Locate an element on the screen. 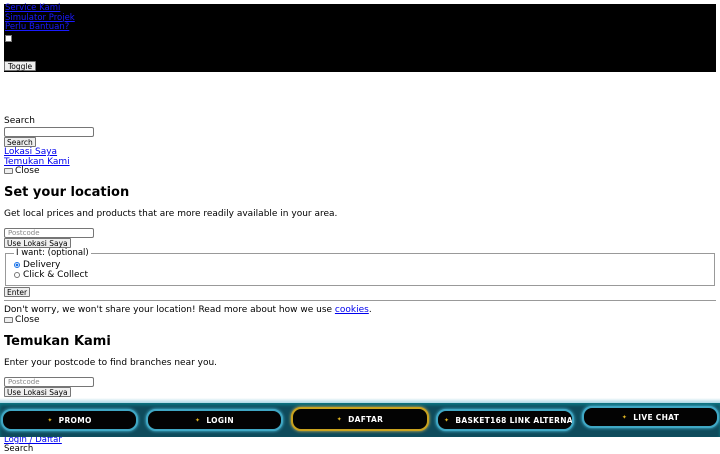 This screenshot has height=454, width=720. divider is located at coordinates (360, 300).